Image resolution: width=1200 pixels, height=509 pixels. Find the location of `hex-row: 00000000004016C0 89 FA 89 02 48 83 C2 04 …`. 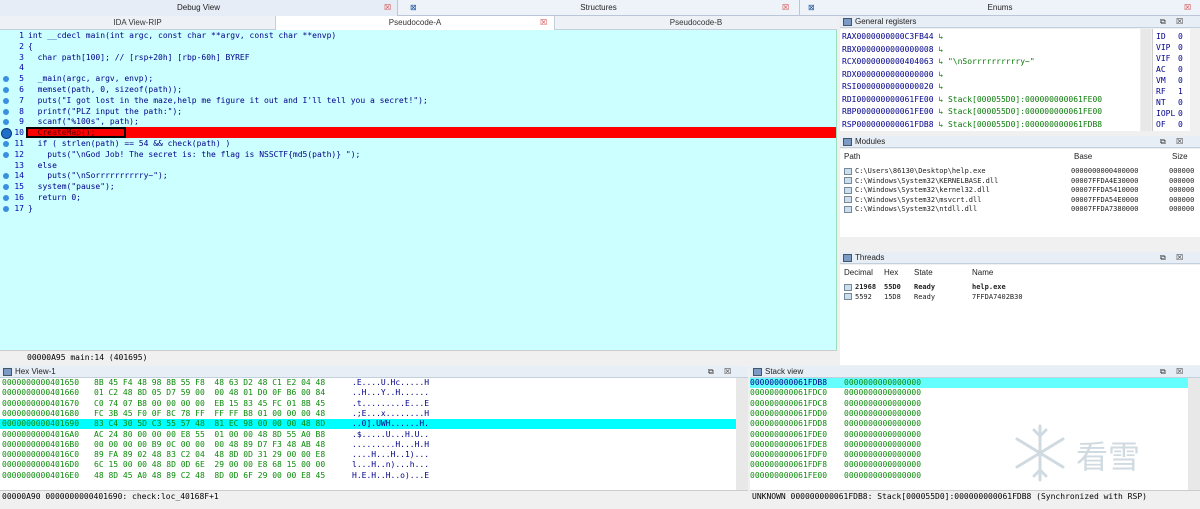

hex-row: 00000000004016C0 89 FA 89 02 48 83 C2 04 … is located at coordinates (215, 455).